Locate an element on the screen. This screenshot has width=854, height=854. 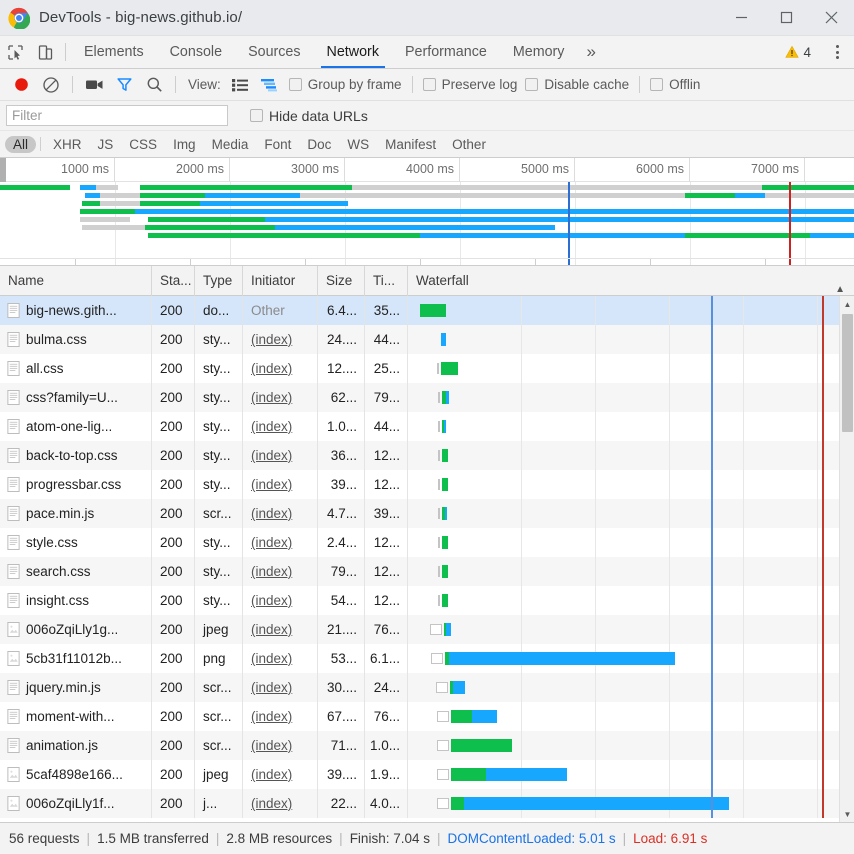
chip-css: CSS is located at coordinates (143, 144).